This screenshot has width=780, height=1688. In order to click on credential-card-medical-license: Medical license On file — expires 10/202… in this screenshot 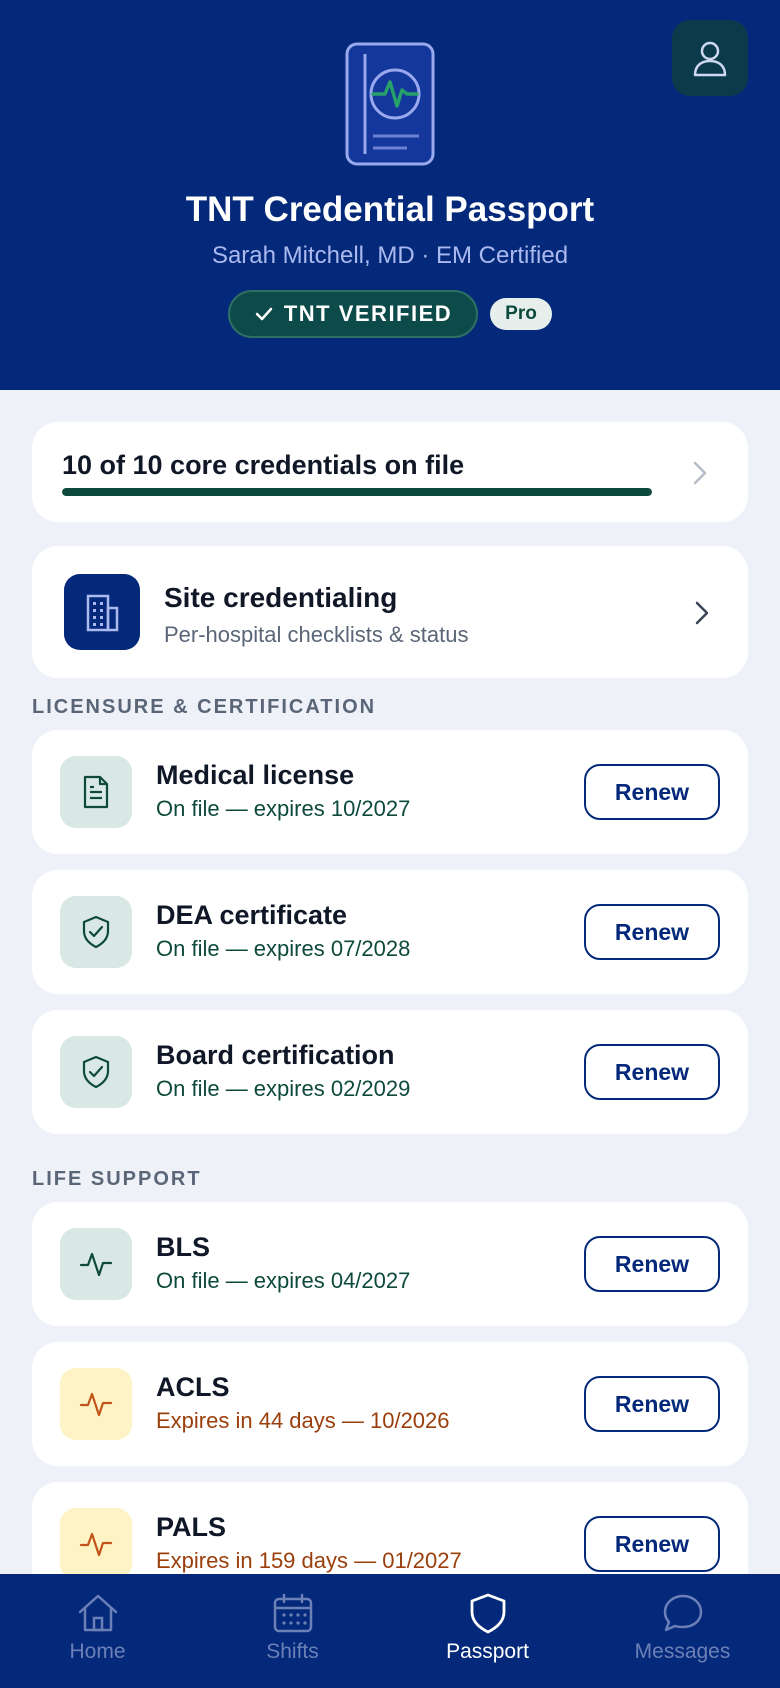, I will do `click(390, 792)`.